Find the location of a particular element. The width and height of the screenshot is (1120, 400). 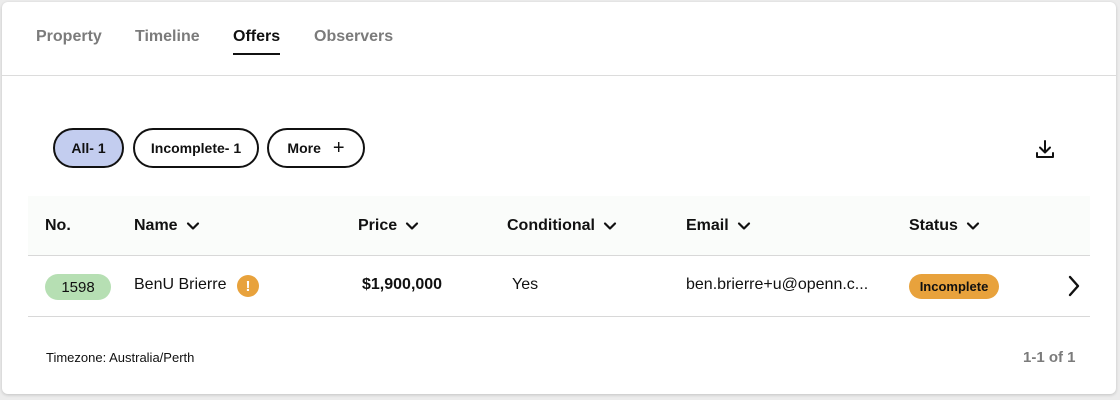

column-header-status: Status is located at coordinates (944, 226).